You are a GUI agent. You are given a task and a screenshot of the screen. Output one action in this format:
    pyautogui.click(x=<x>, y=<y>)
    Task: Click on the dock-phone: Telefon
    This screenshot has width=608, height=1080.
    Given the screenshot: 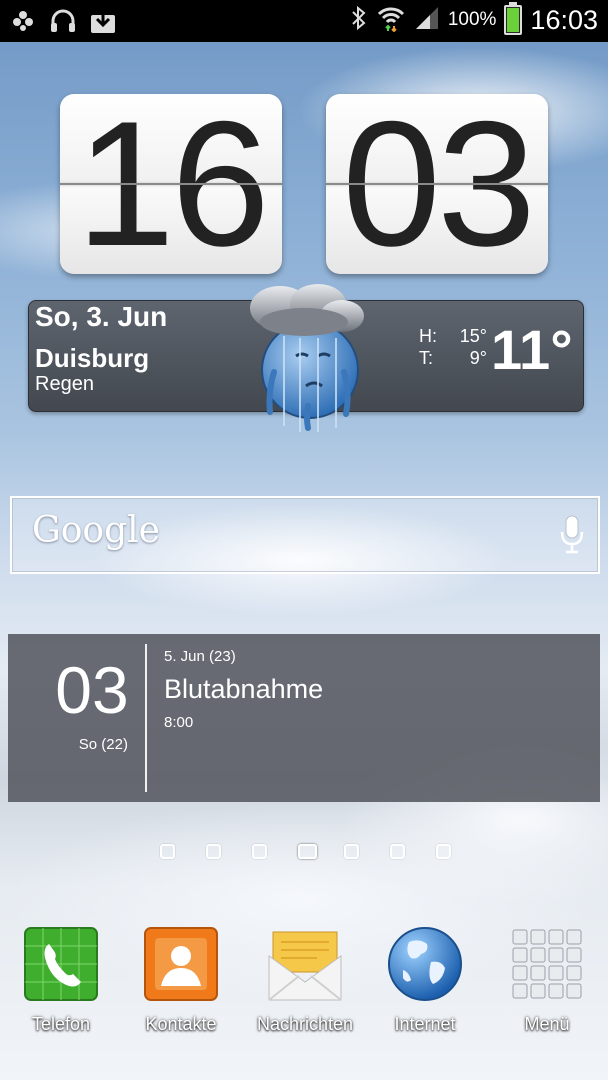 What is the action you would take?
    pyautogui.click(x=61, y=980)
    